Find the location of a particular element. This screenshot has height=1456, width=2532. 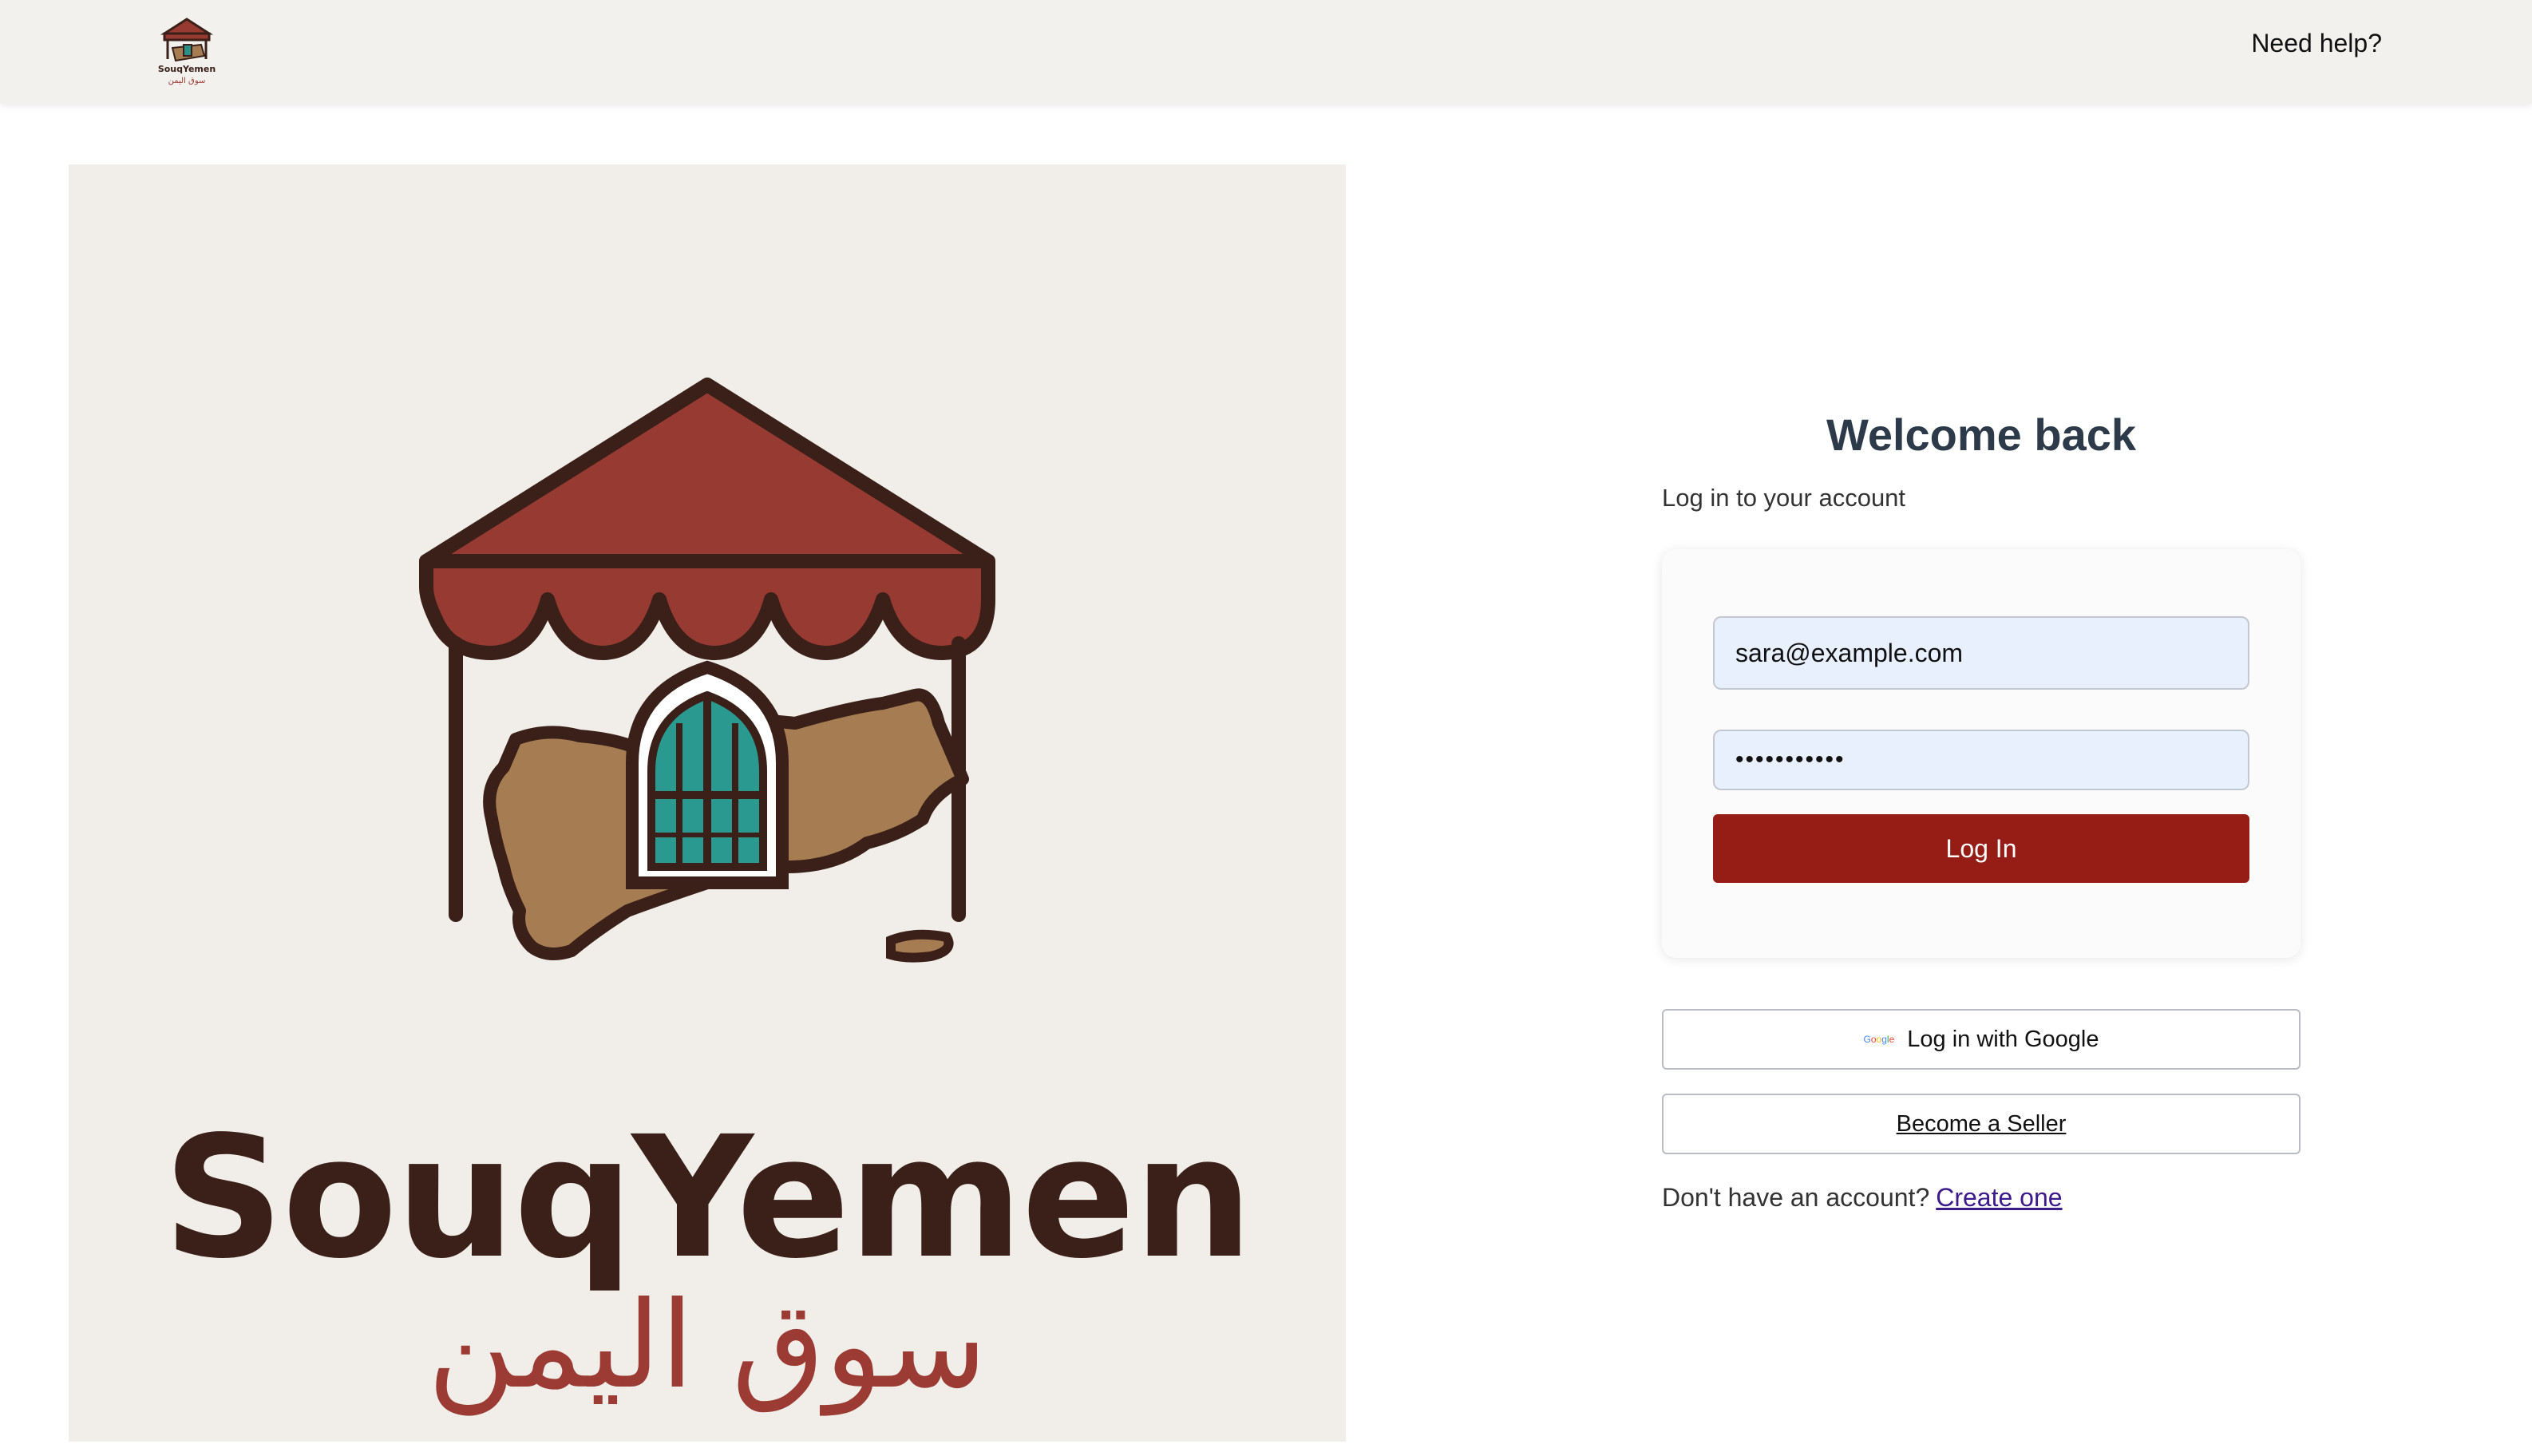

google-login-button: Google Log in with Google is located at coordinates (1981, 1039).